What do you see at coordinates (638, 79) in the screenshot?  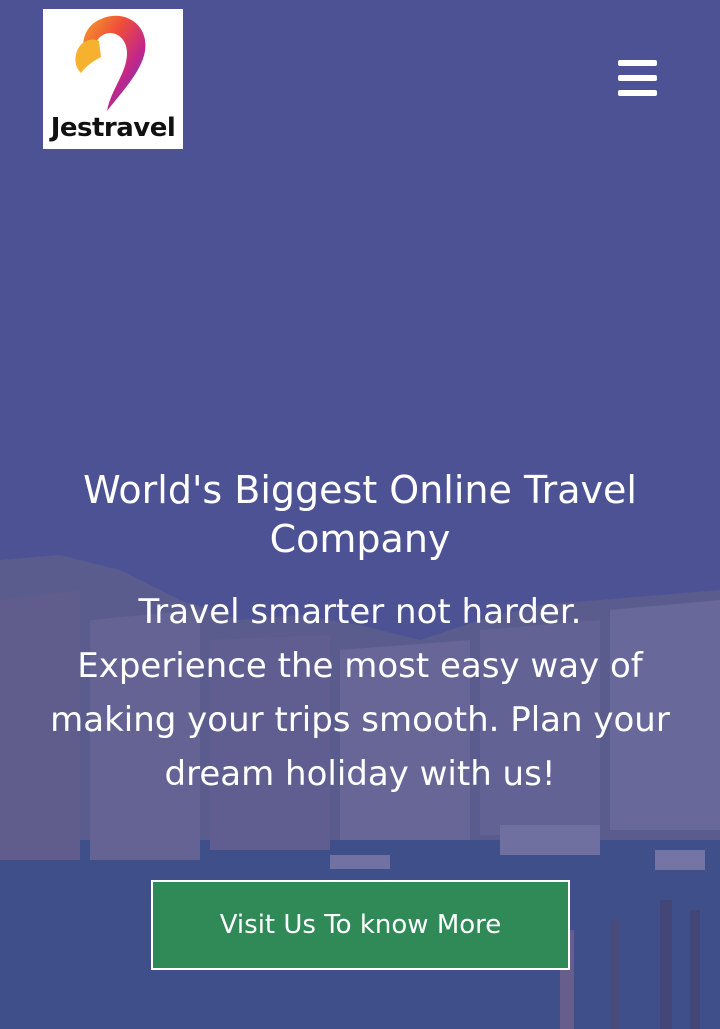 I see `hamburger-menu-icon` at bounding box center [638, 79].